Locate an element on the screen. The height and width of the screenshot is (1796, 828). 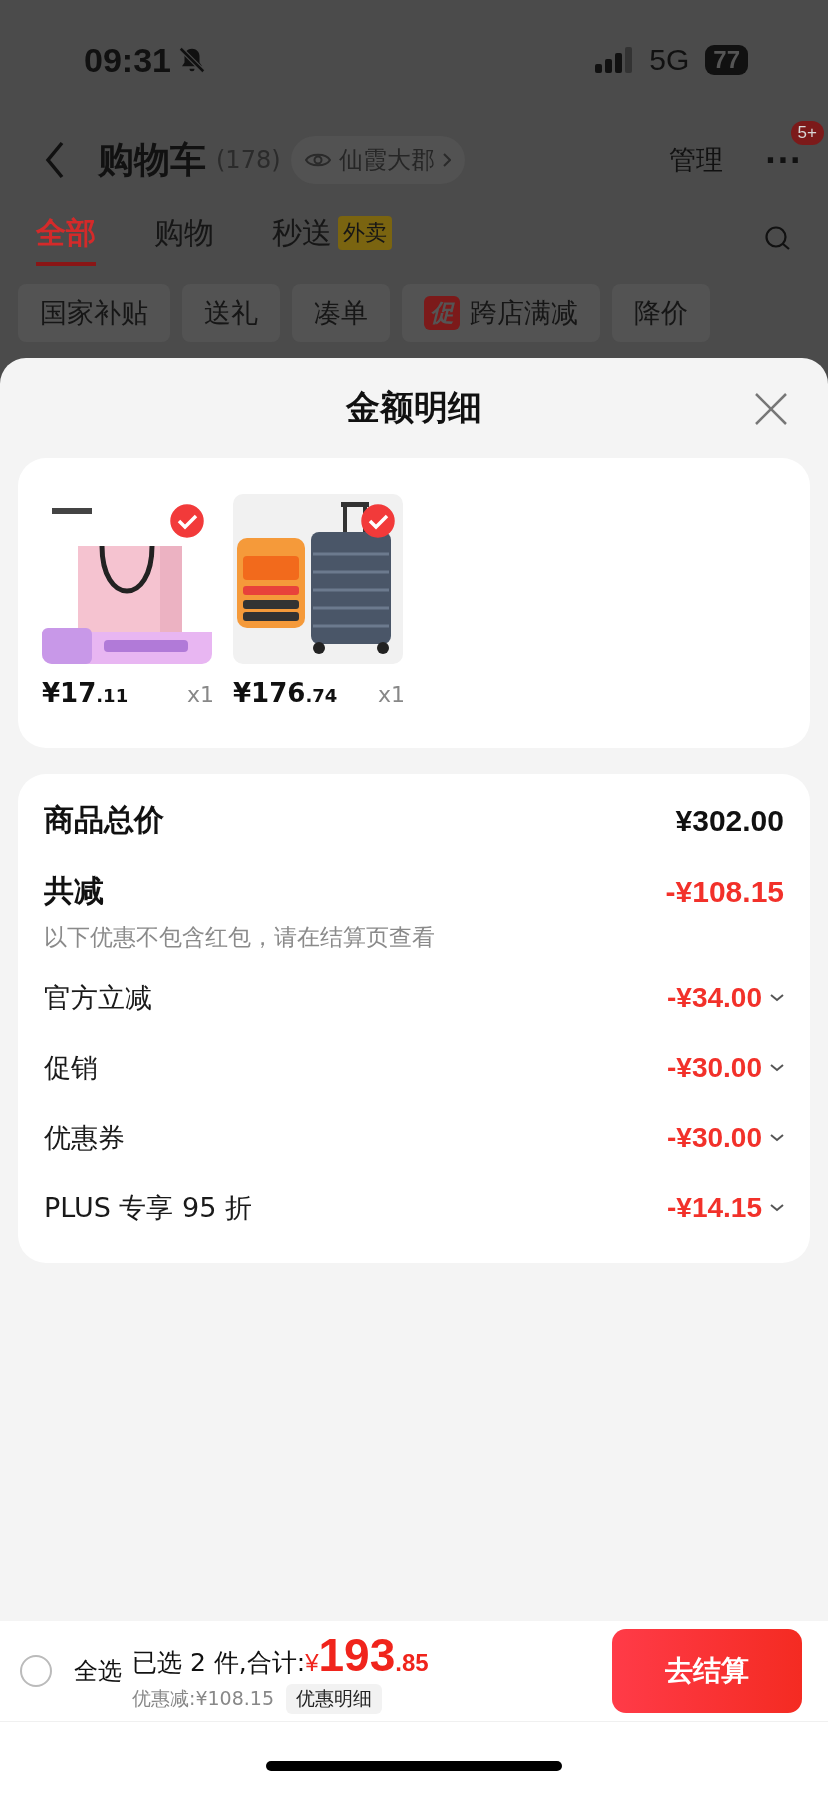
total-amount: ¥193.85 is located at coordinates (367, 1655).